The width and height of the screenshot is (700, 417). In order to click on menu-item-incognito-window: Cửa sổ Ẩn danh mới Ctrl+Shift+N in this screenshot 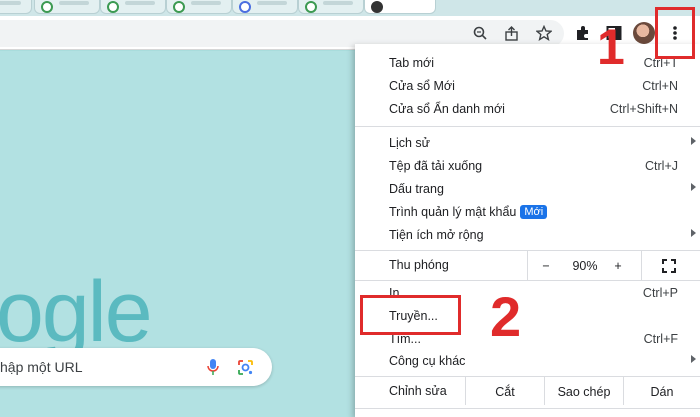, I will do `click(527, 109)`.